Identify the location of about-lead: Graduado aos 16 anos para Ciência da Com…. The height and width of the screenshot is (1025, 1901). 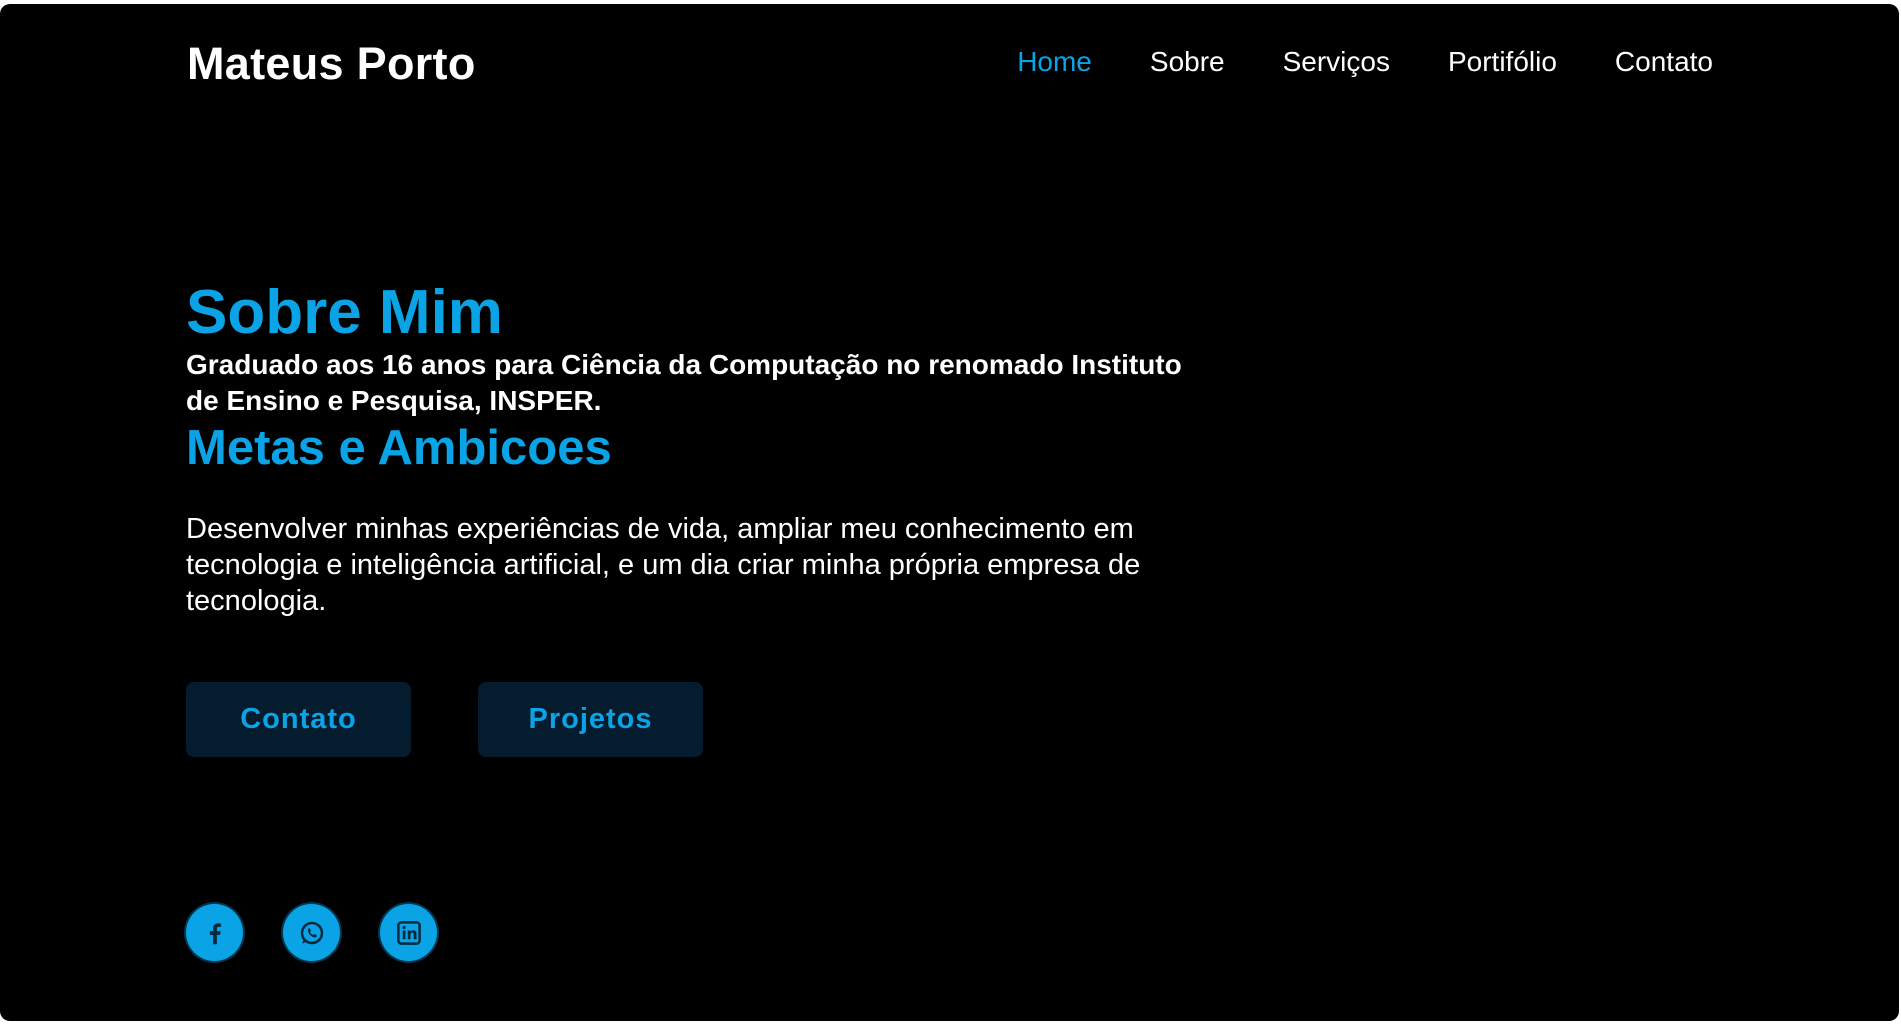
(684, 382).